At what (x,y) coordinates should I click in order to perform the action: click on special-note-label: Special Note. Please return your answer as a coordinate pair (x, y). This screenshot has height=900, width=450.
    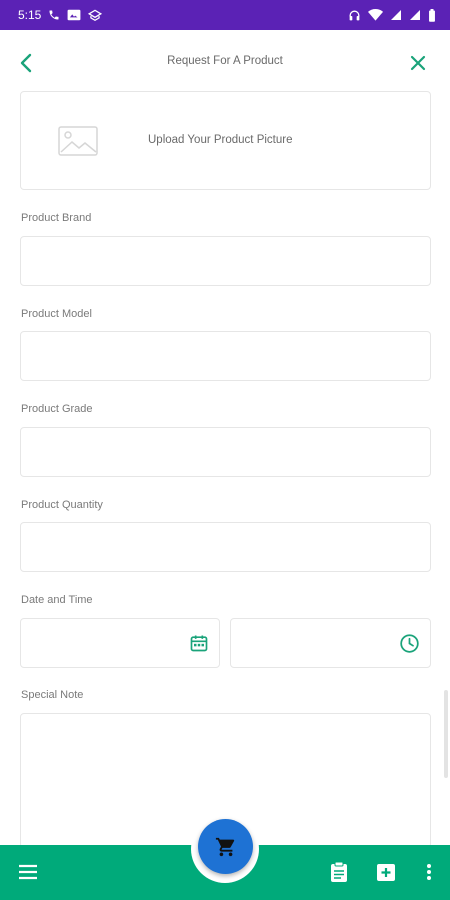
    Looking at the image, I should click on (52, 695).